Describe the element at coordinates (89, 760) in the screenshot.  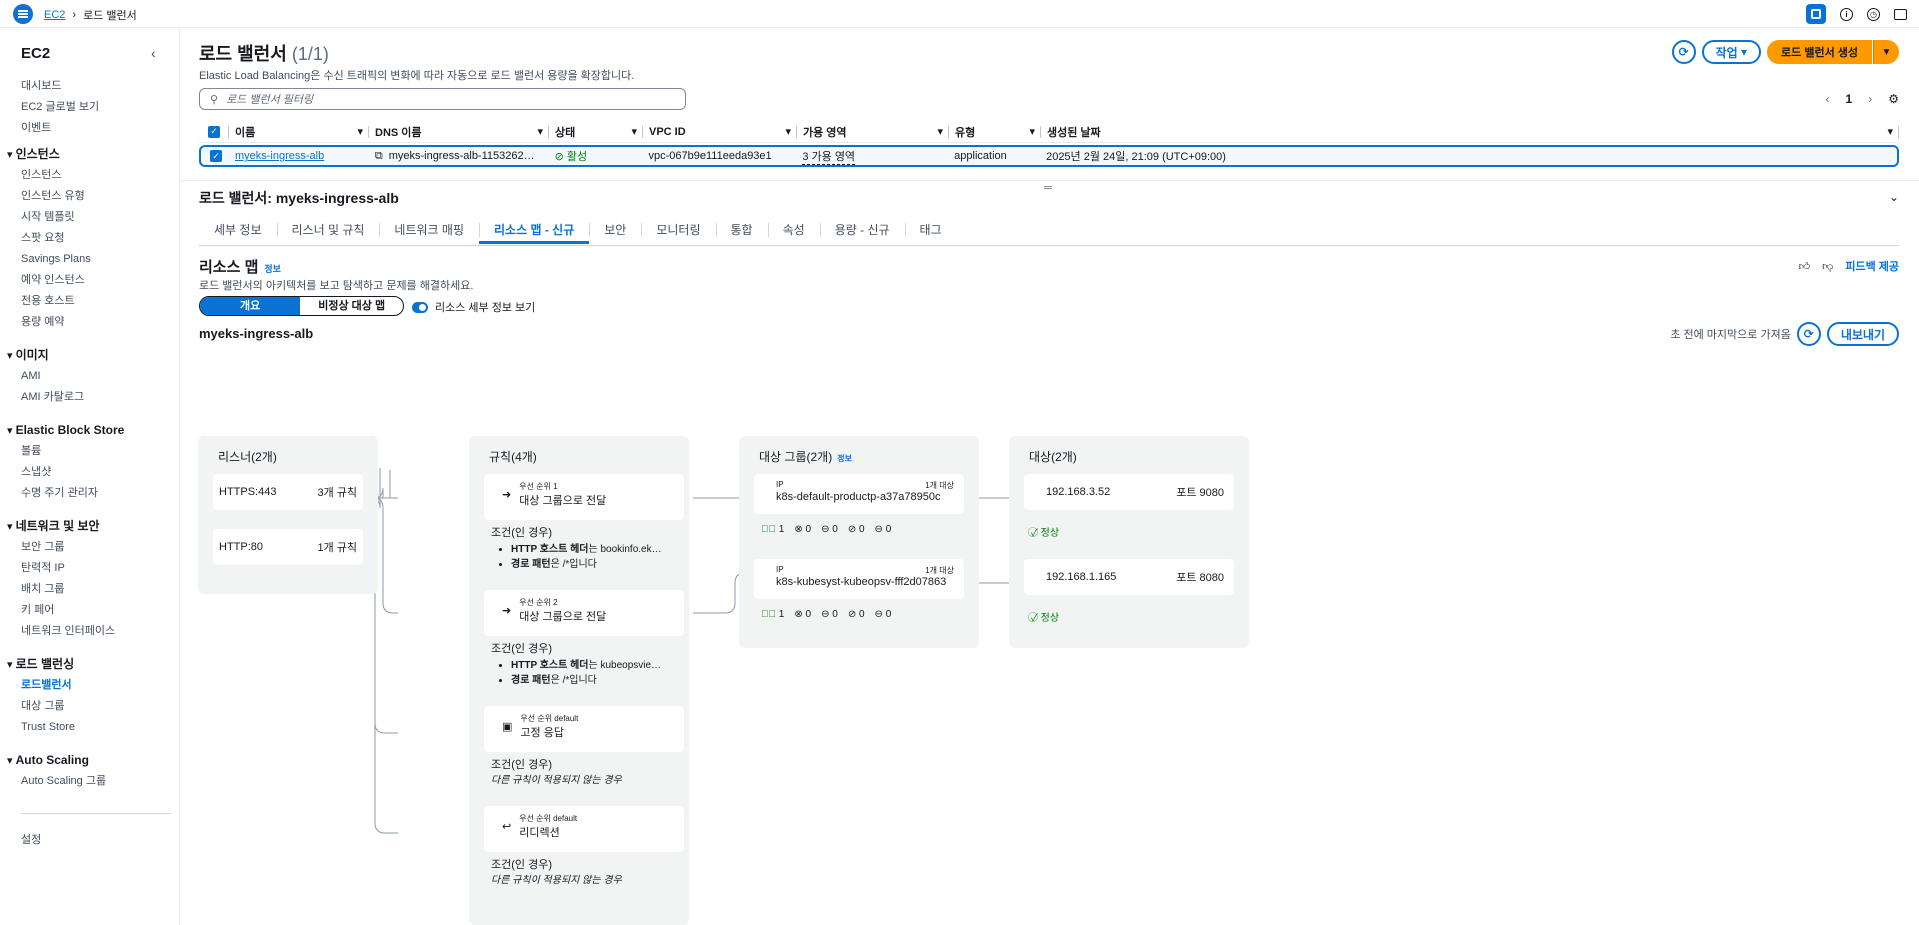
I see `sidebar-section-header: Auto Scaling` at that location.